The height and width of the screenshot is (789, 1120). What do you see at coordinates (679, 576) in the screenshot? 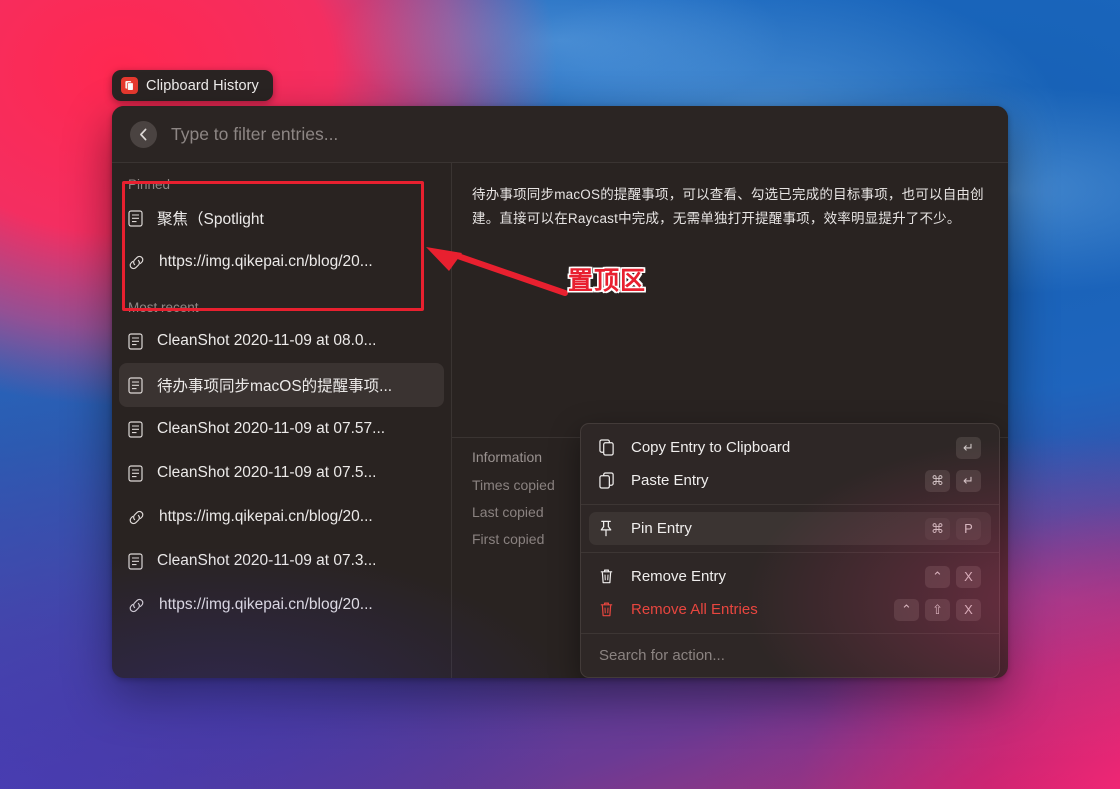
I see `action-label: Remove Entry` at bounding box center [679, 576].